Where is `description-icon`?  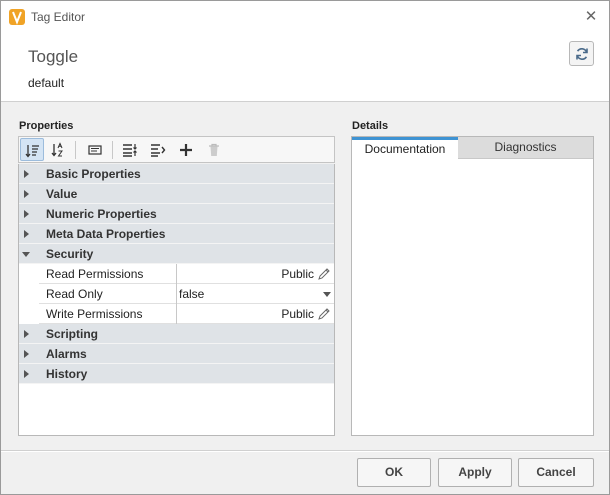
description-icon is located at coordinates (95, 150).